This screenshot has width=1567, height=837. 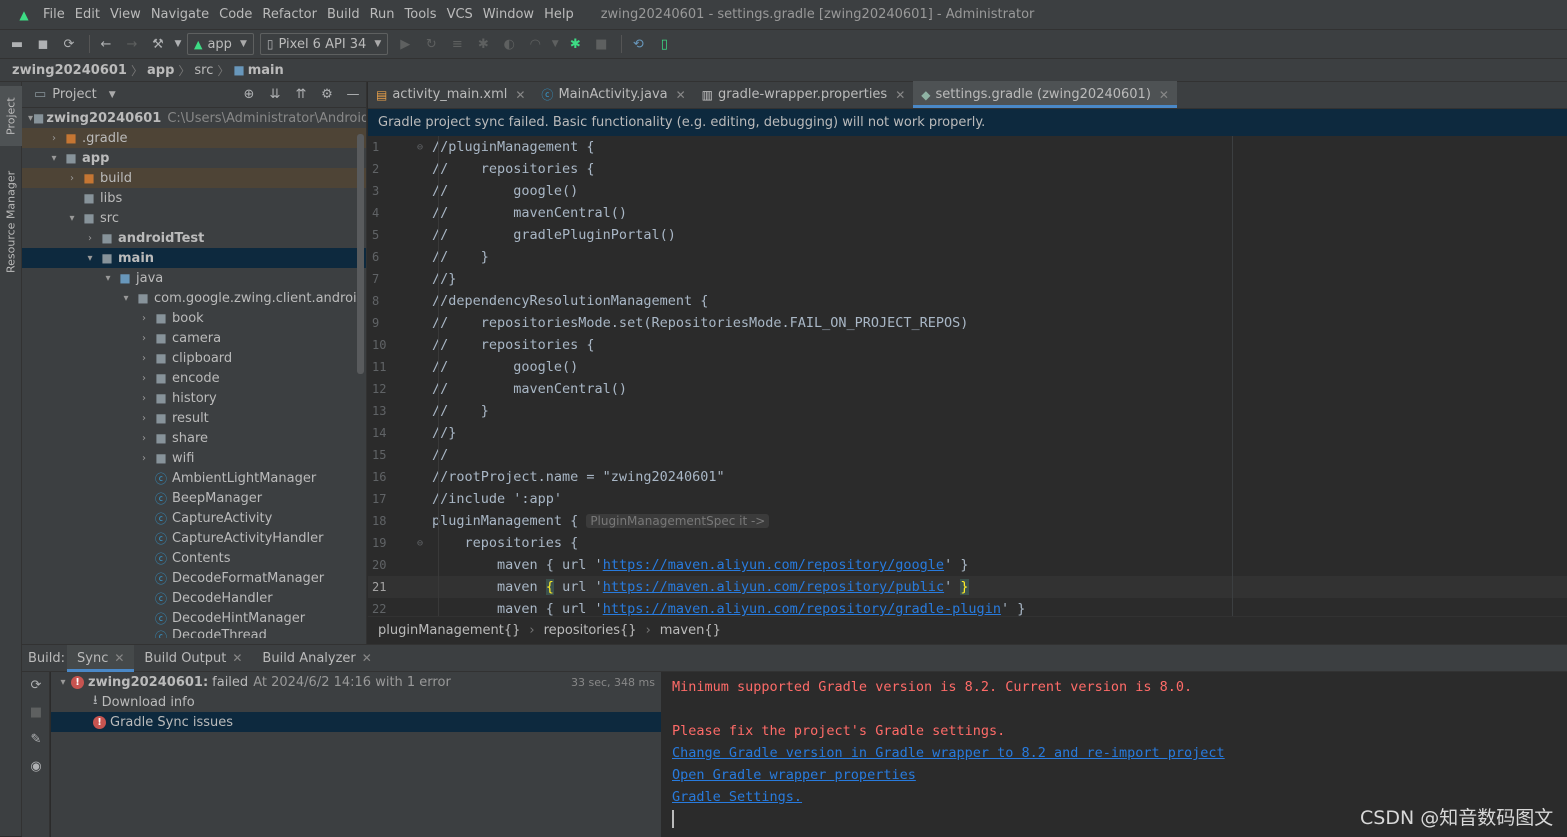 What do you see at coordinates (327, 94) in the screenshot?
I see `gear-icon: ⚙` at bounding box center [327, 94].